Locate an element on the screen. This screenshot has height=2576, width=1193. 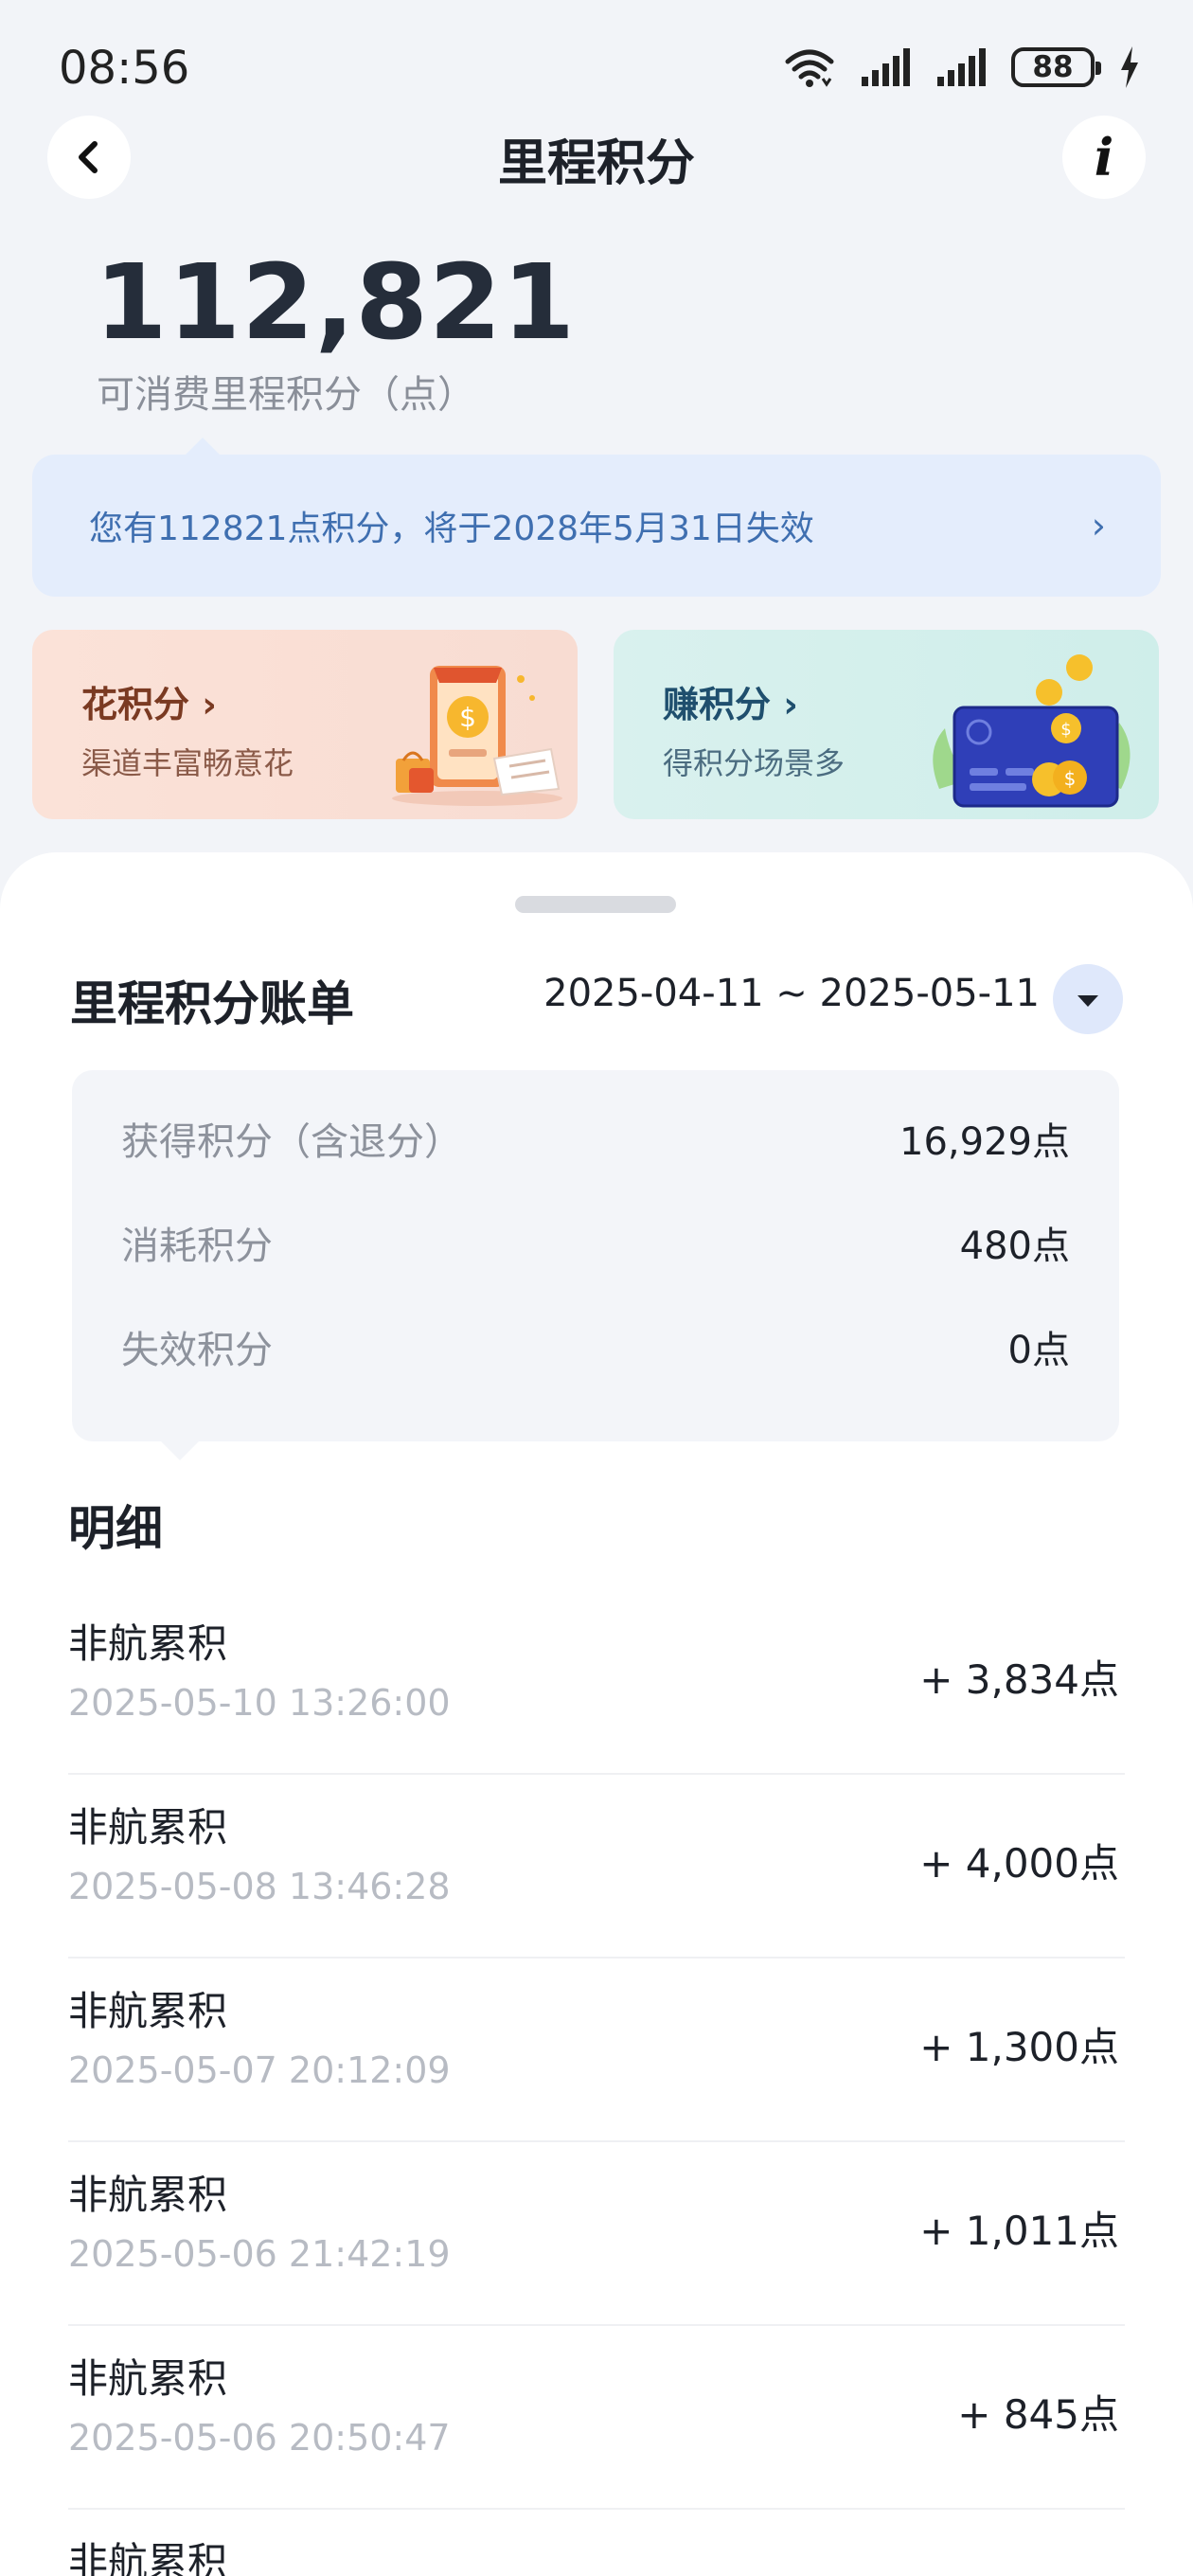
status-bar: 08:56 88 is located at coordinates (596, 61).